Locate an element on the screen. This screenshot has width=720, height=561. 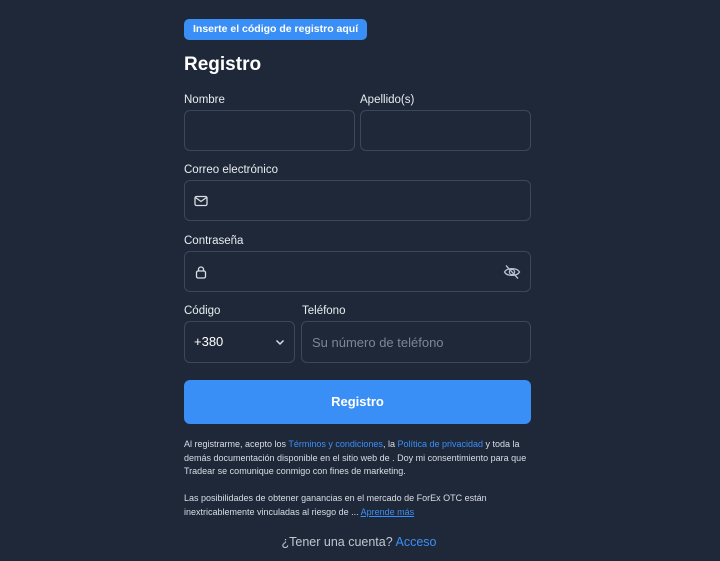
mail-icon is located at coordinates (201, 201).